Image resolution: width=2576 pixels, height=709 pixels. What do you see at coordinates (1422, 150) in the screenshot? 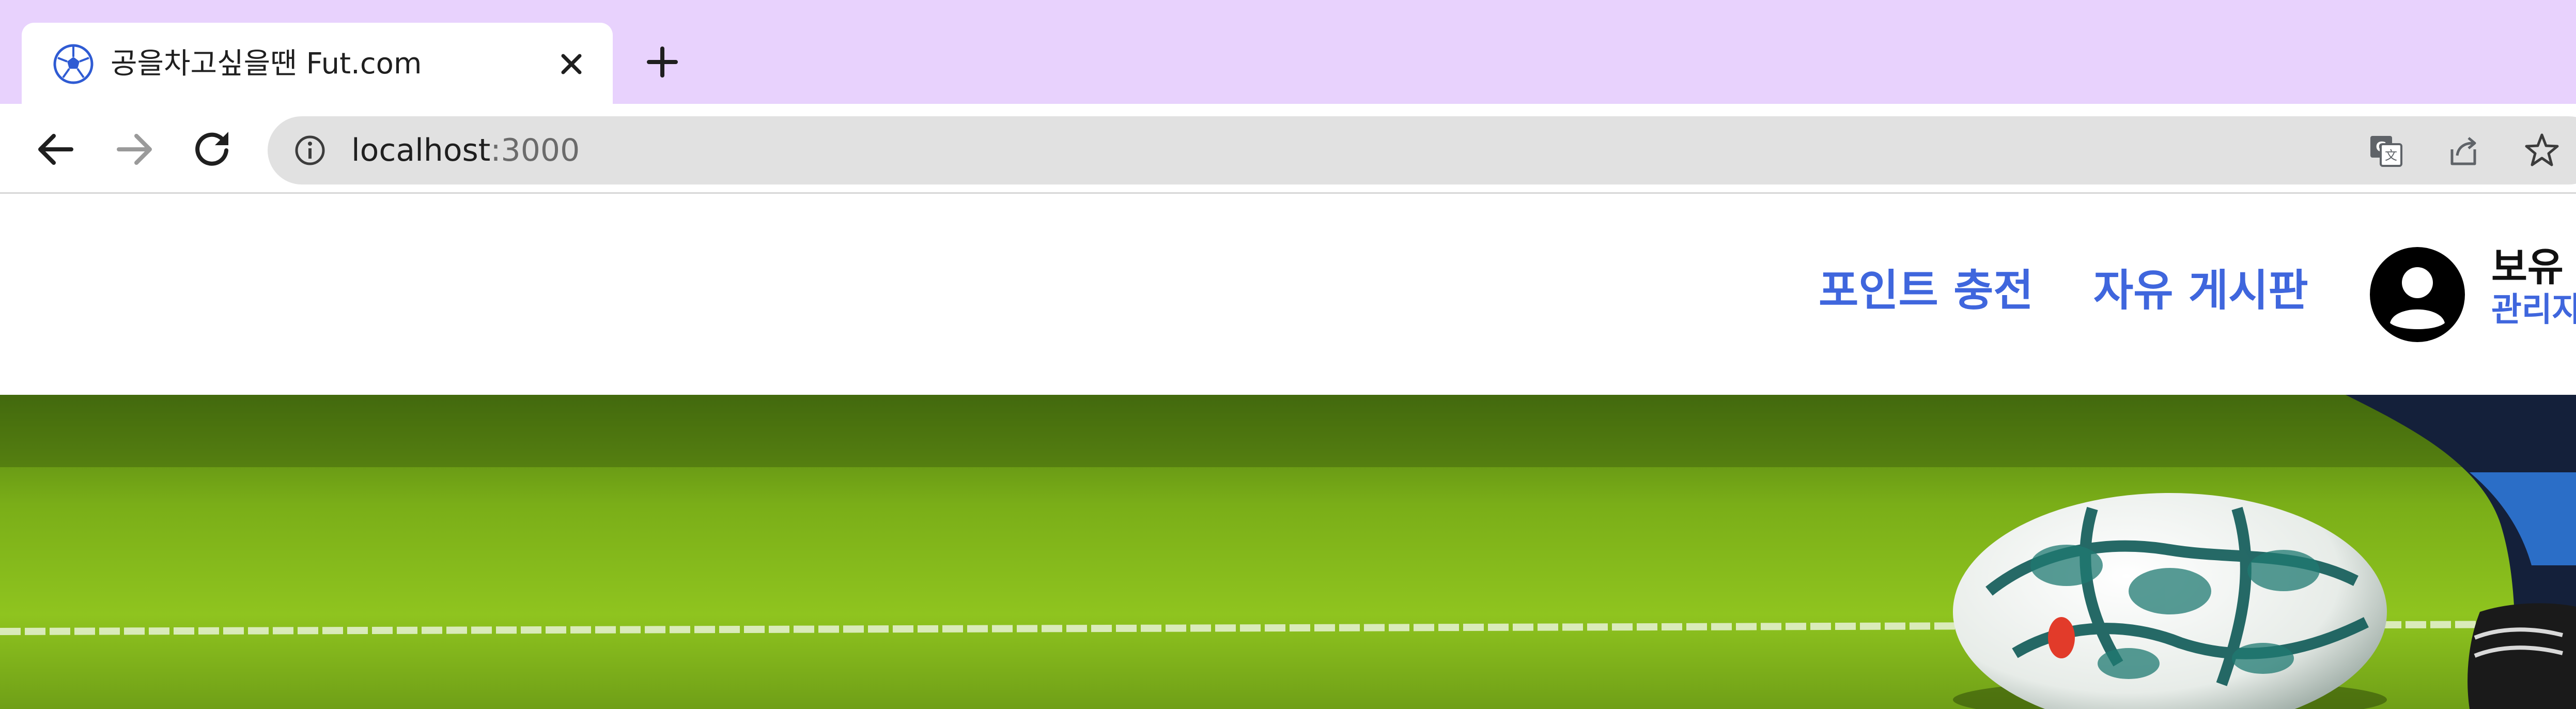
I see `address-bar: localhost:3000 G 文` at bounding box center [1422, 150].